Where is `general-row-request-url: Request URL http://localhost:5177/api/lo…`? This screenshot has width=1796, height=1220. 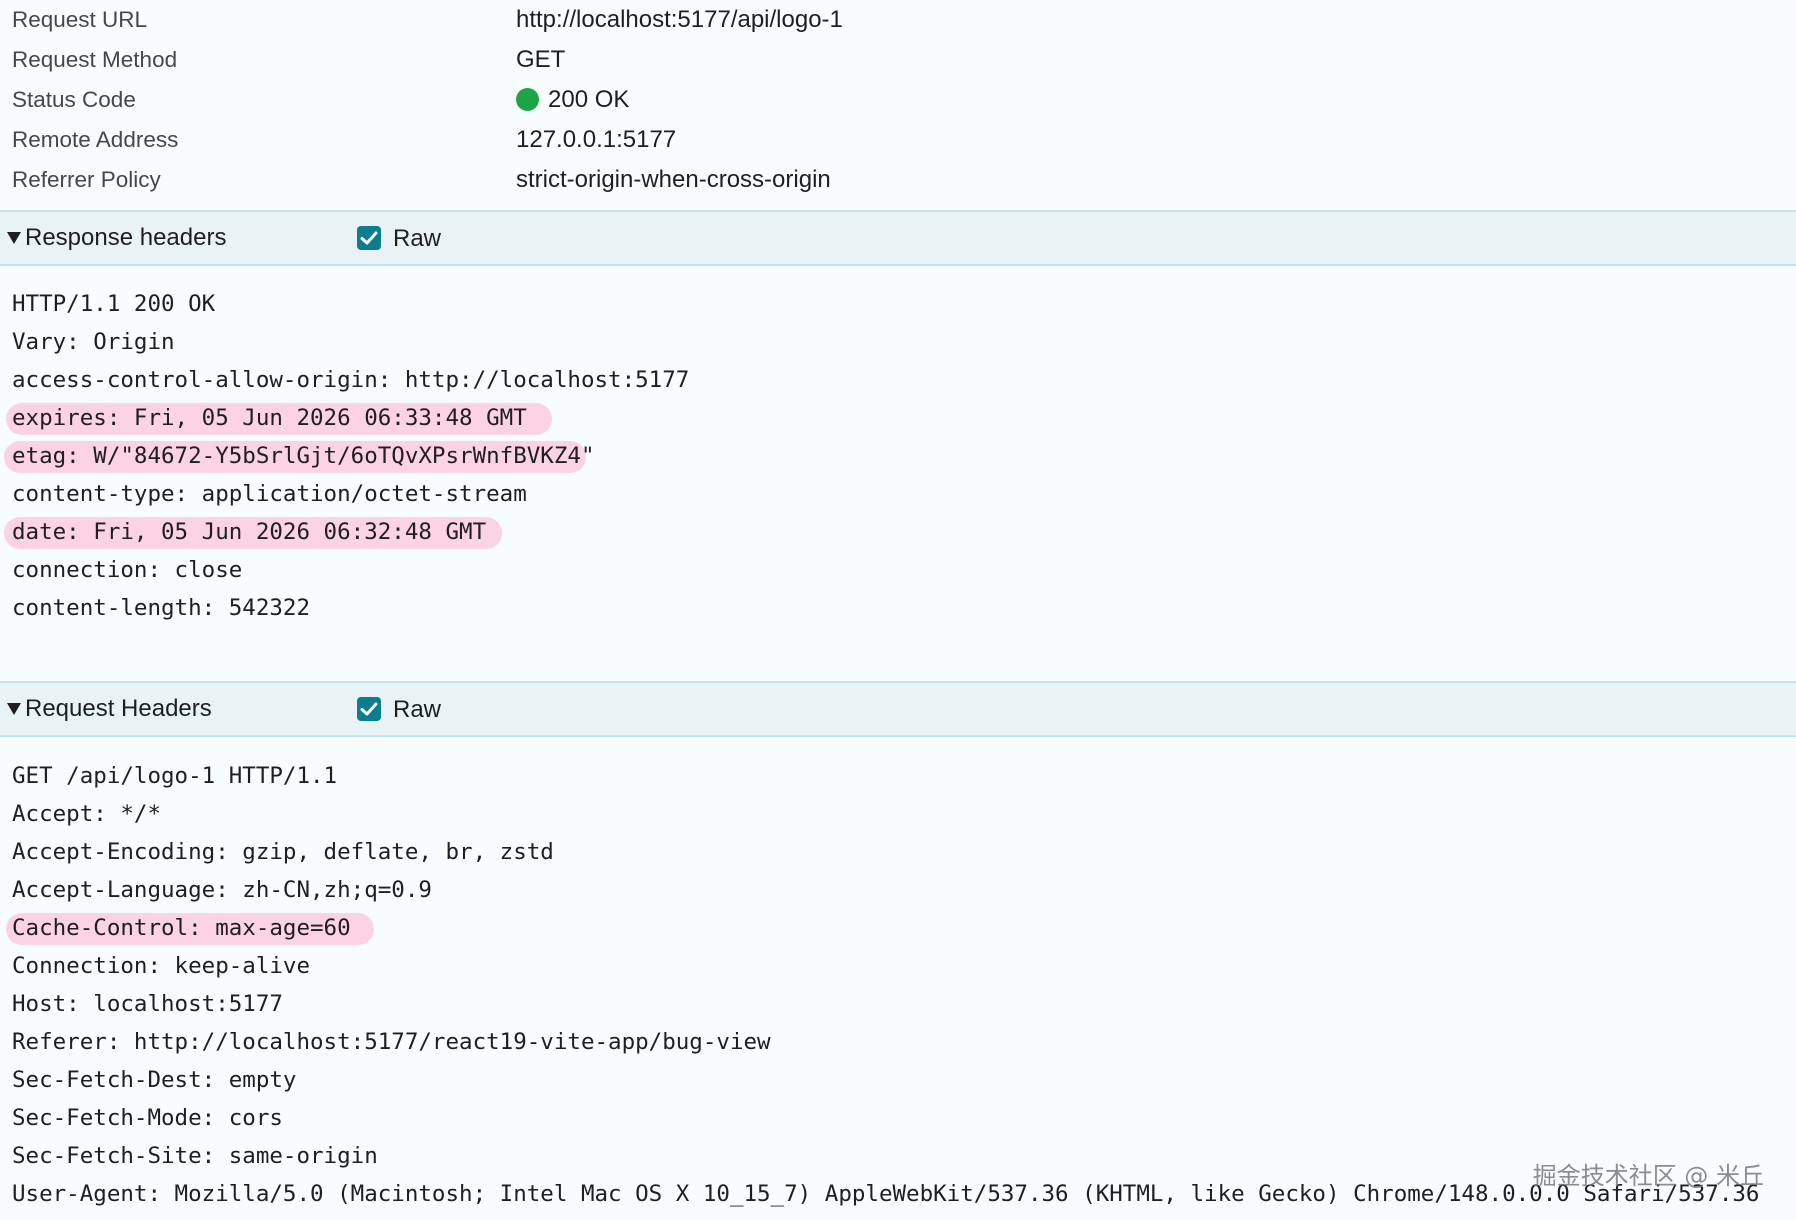 general-row-request-url: Request URL http://localhost:5177/api/lo… is located at coordinates (898, 20).